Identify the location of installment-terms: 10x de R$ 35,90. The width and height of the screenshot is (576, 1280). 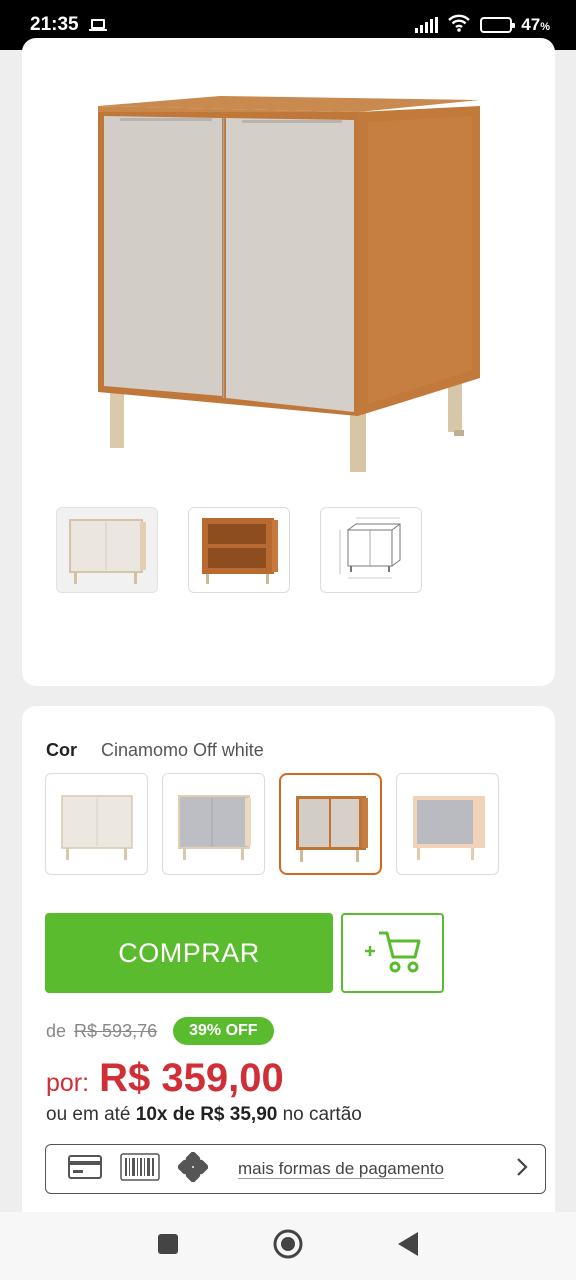
(206, 1114).